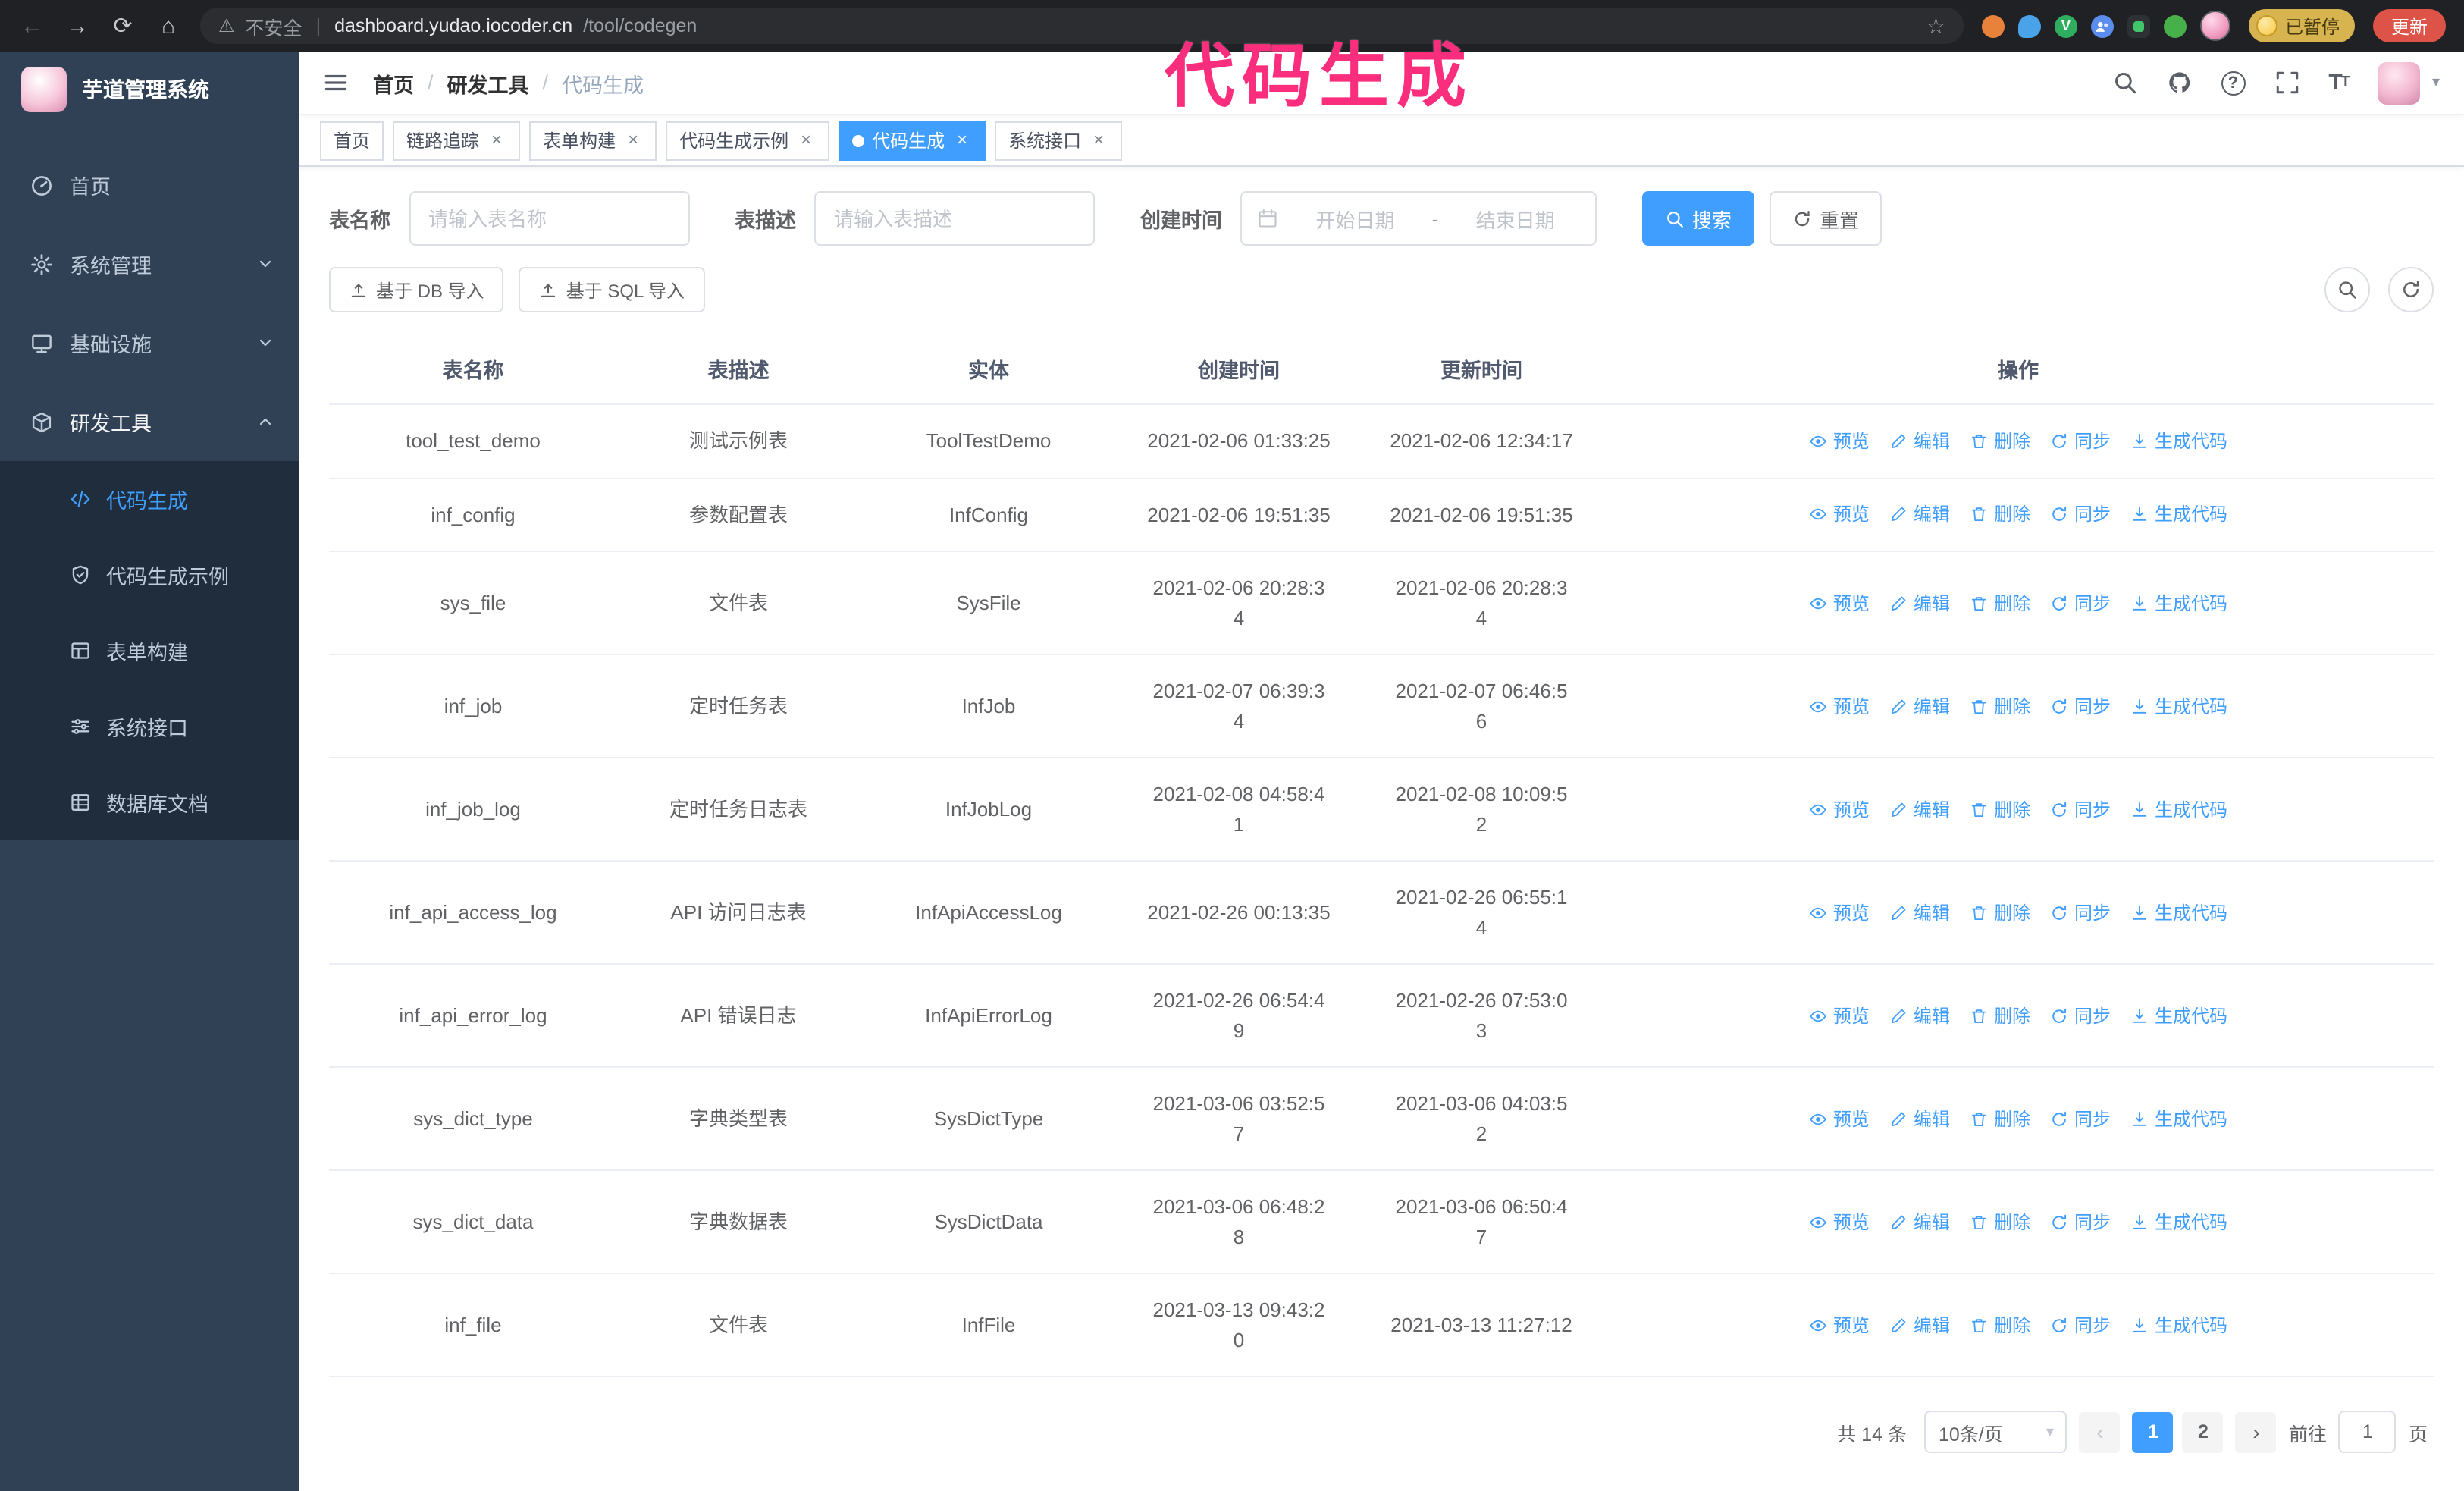  Describe the element at coordinates (912, 140) in the screenshot. I see `tab-codegen: 代码生成 ×` at that location.